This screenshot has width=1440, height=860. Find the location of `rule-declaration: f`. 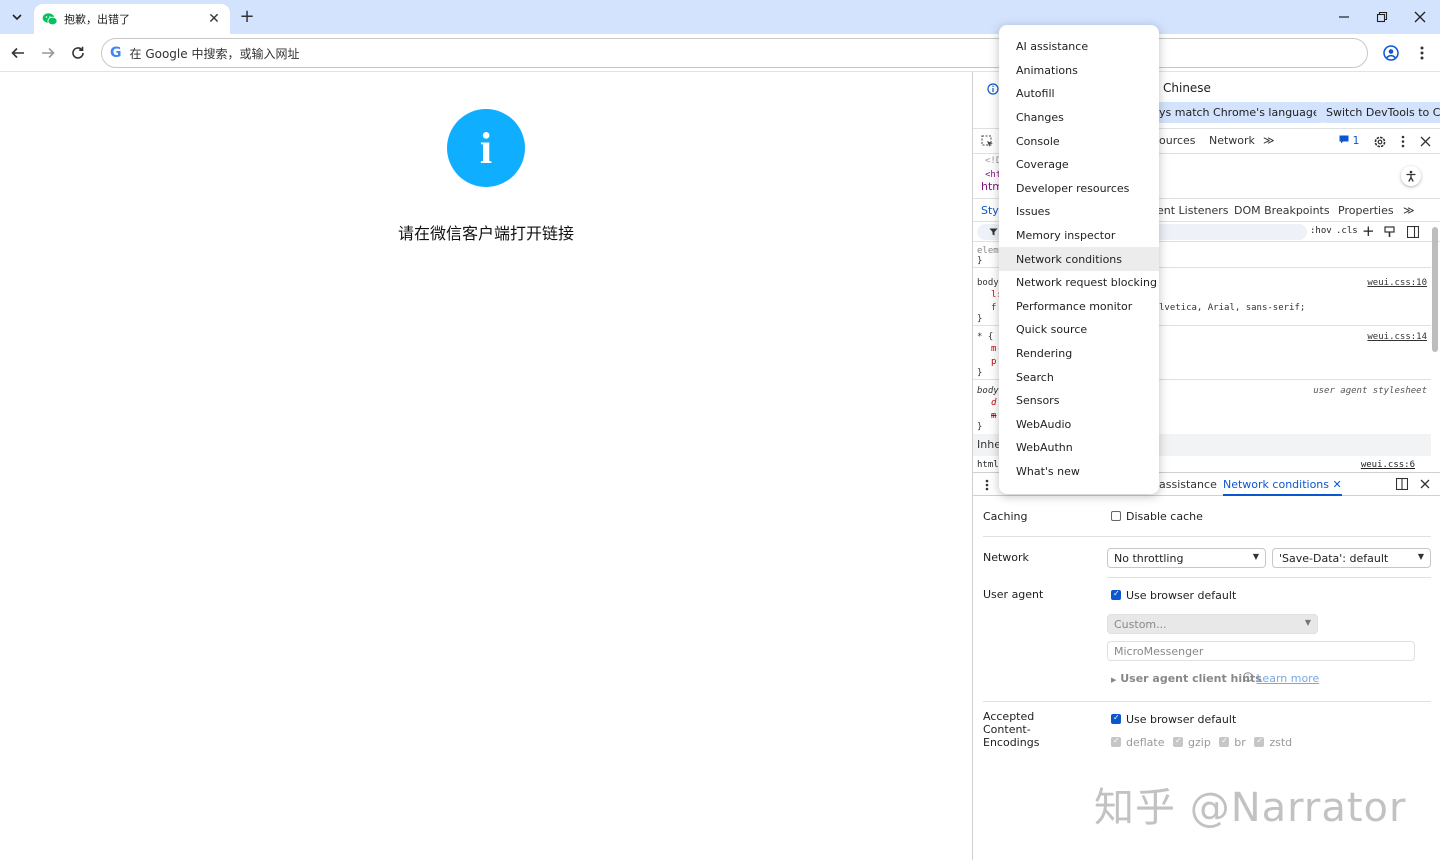

rule-declaration: f is located at coordinates (993, 308).